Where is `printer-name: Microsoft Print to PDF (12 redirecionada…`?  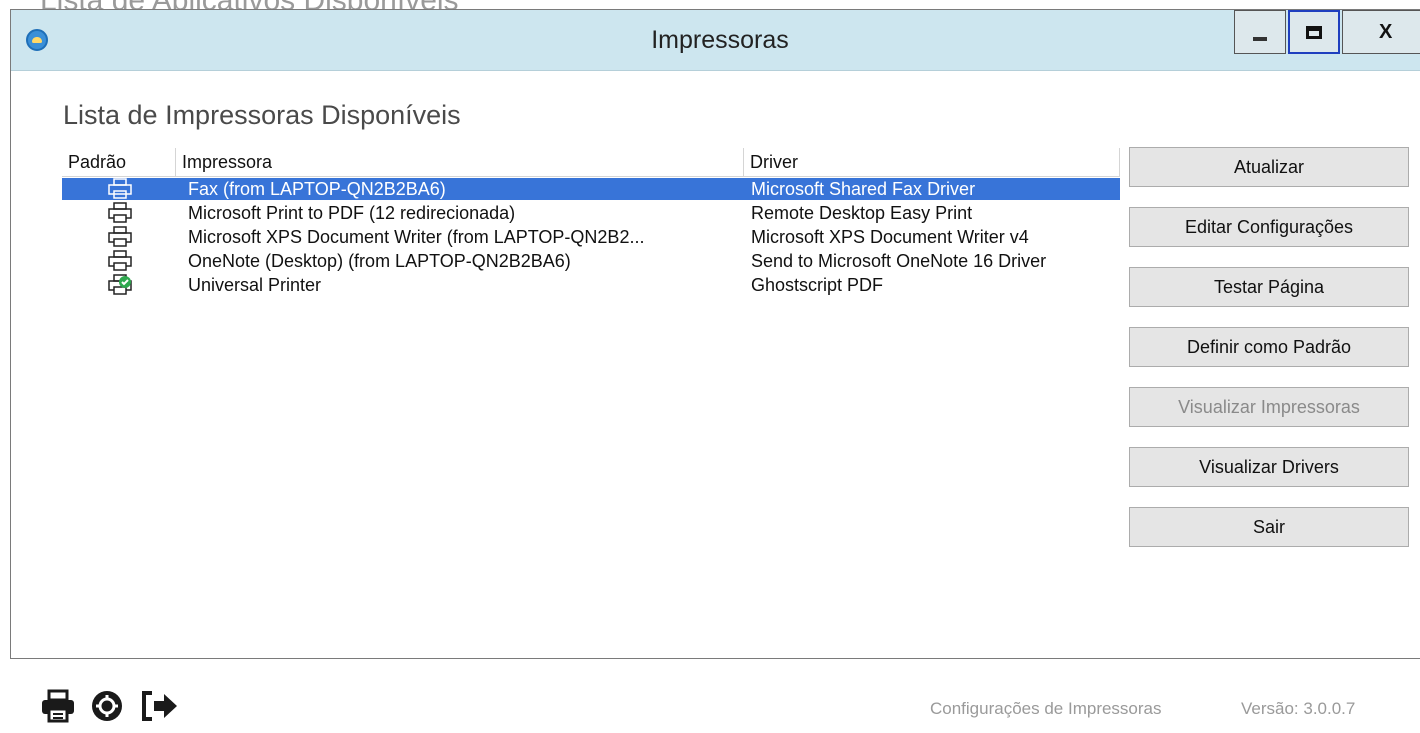
printer-name: Microsoft Print to PDF (12 redirecionada… is located at coordinates (352, 213).